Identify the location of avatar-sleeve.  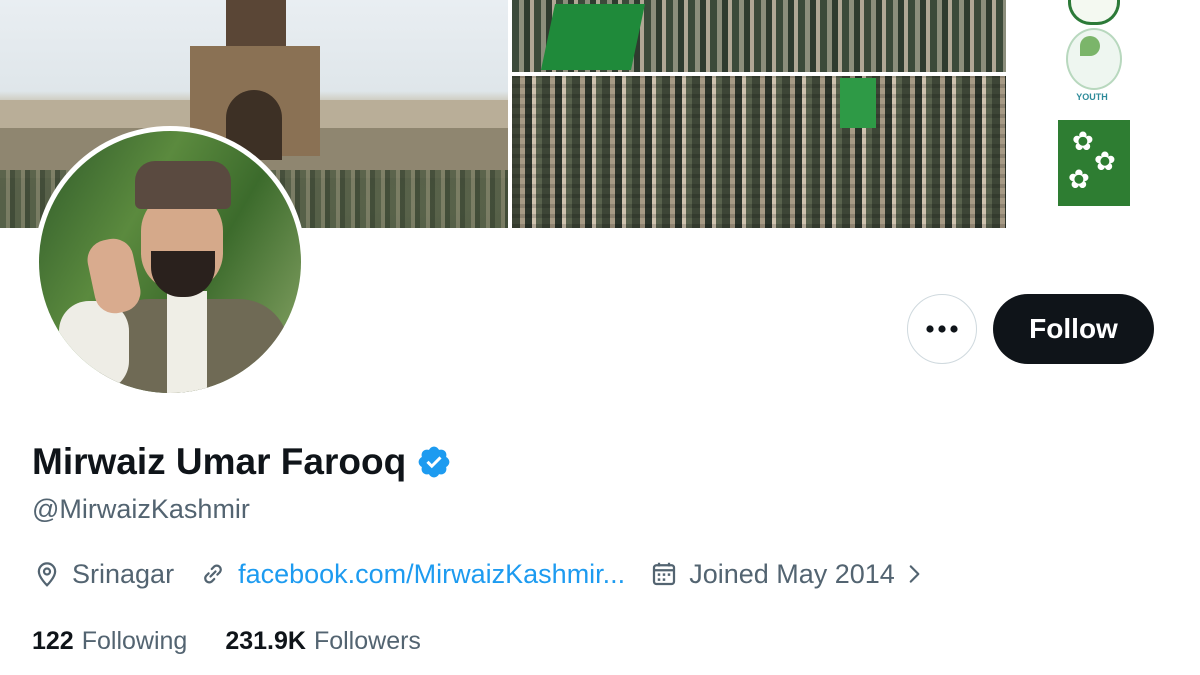
(94, 346).